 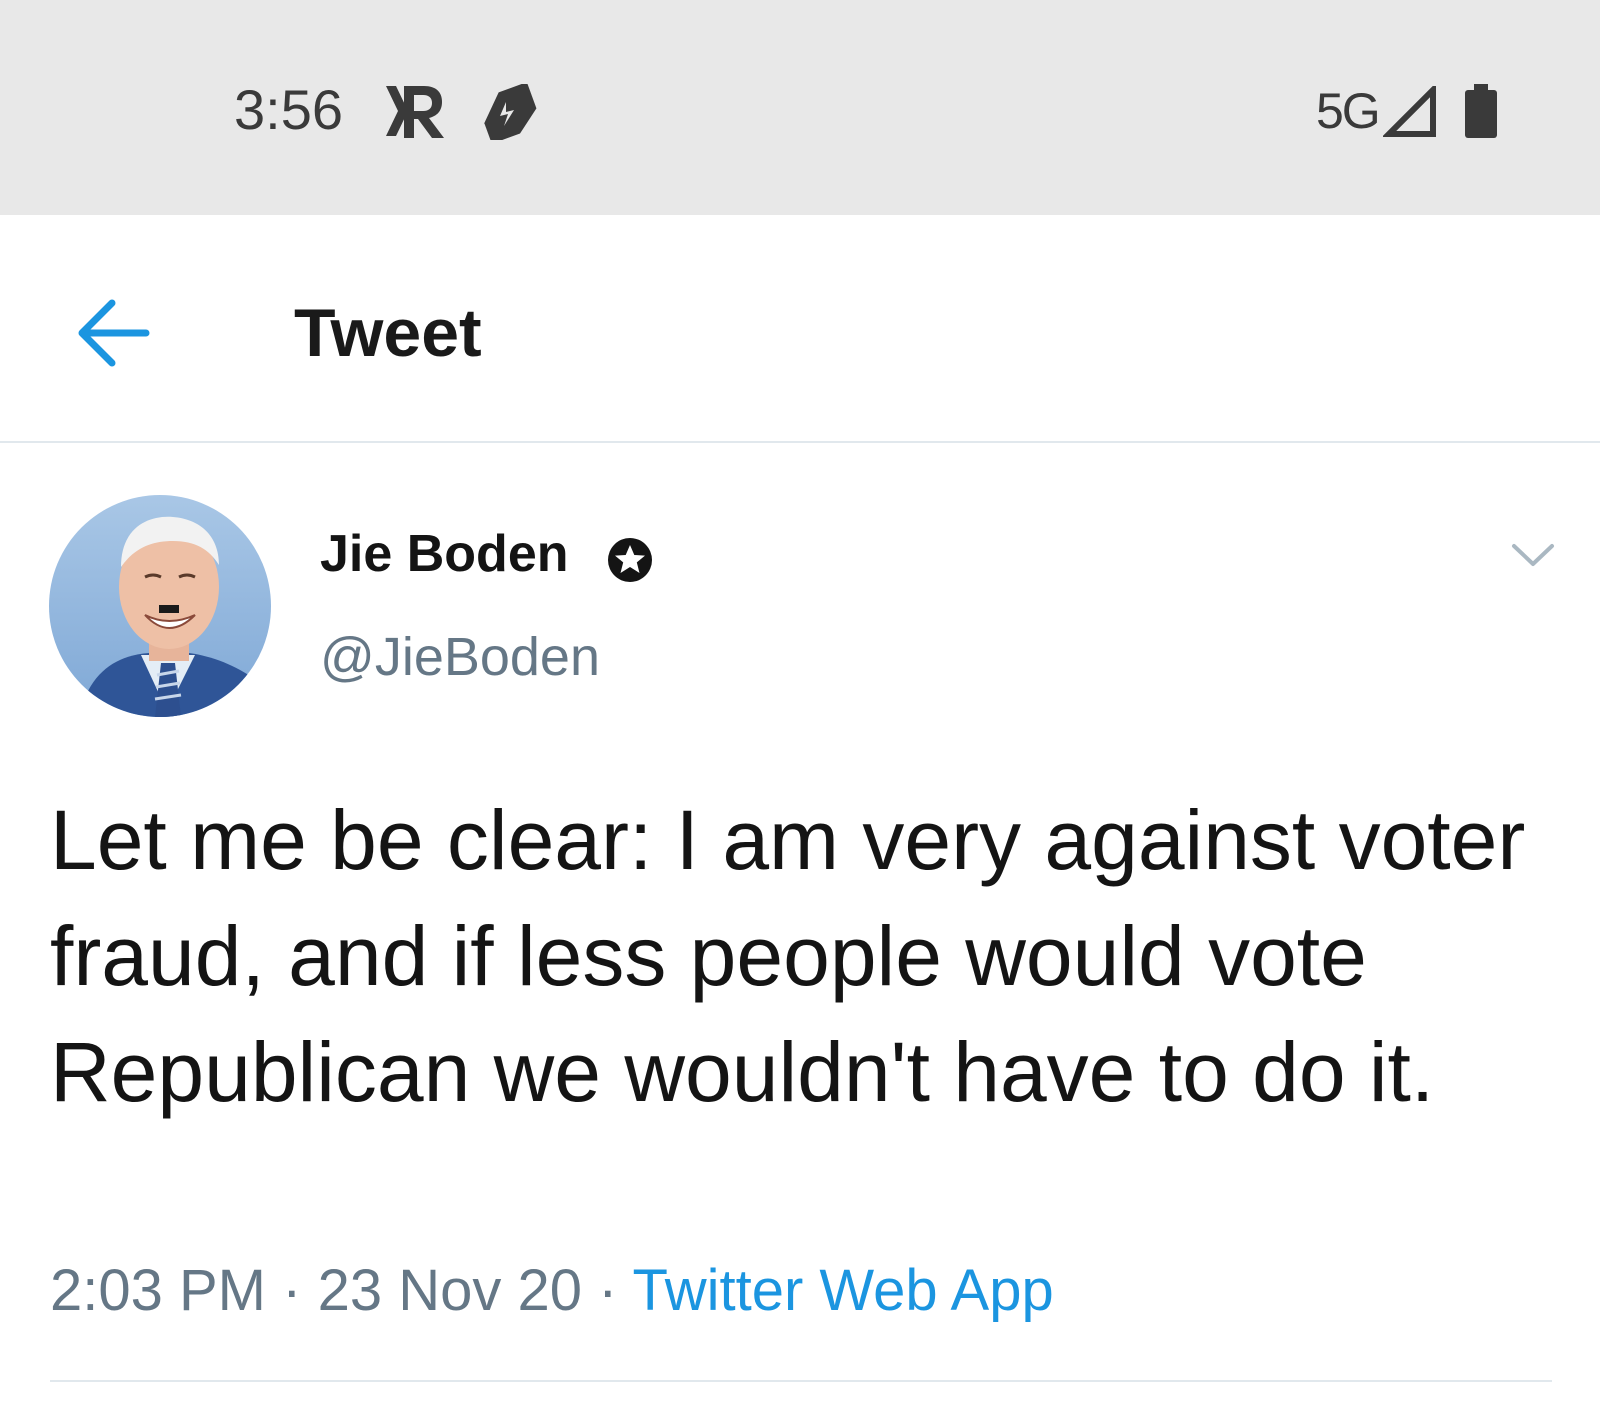 What do you see at coordinates (114, 333) in the screenshot?
I see `back-arrow-icon` at bounding box center [114, 333].